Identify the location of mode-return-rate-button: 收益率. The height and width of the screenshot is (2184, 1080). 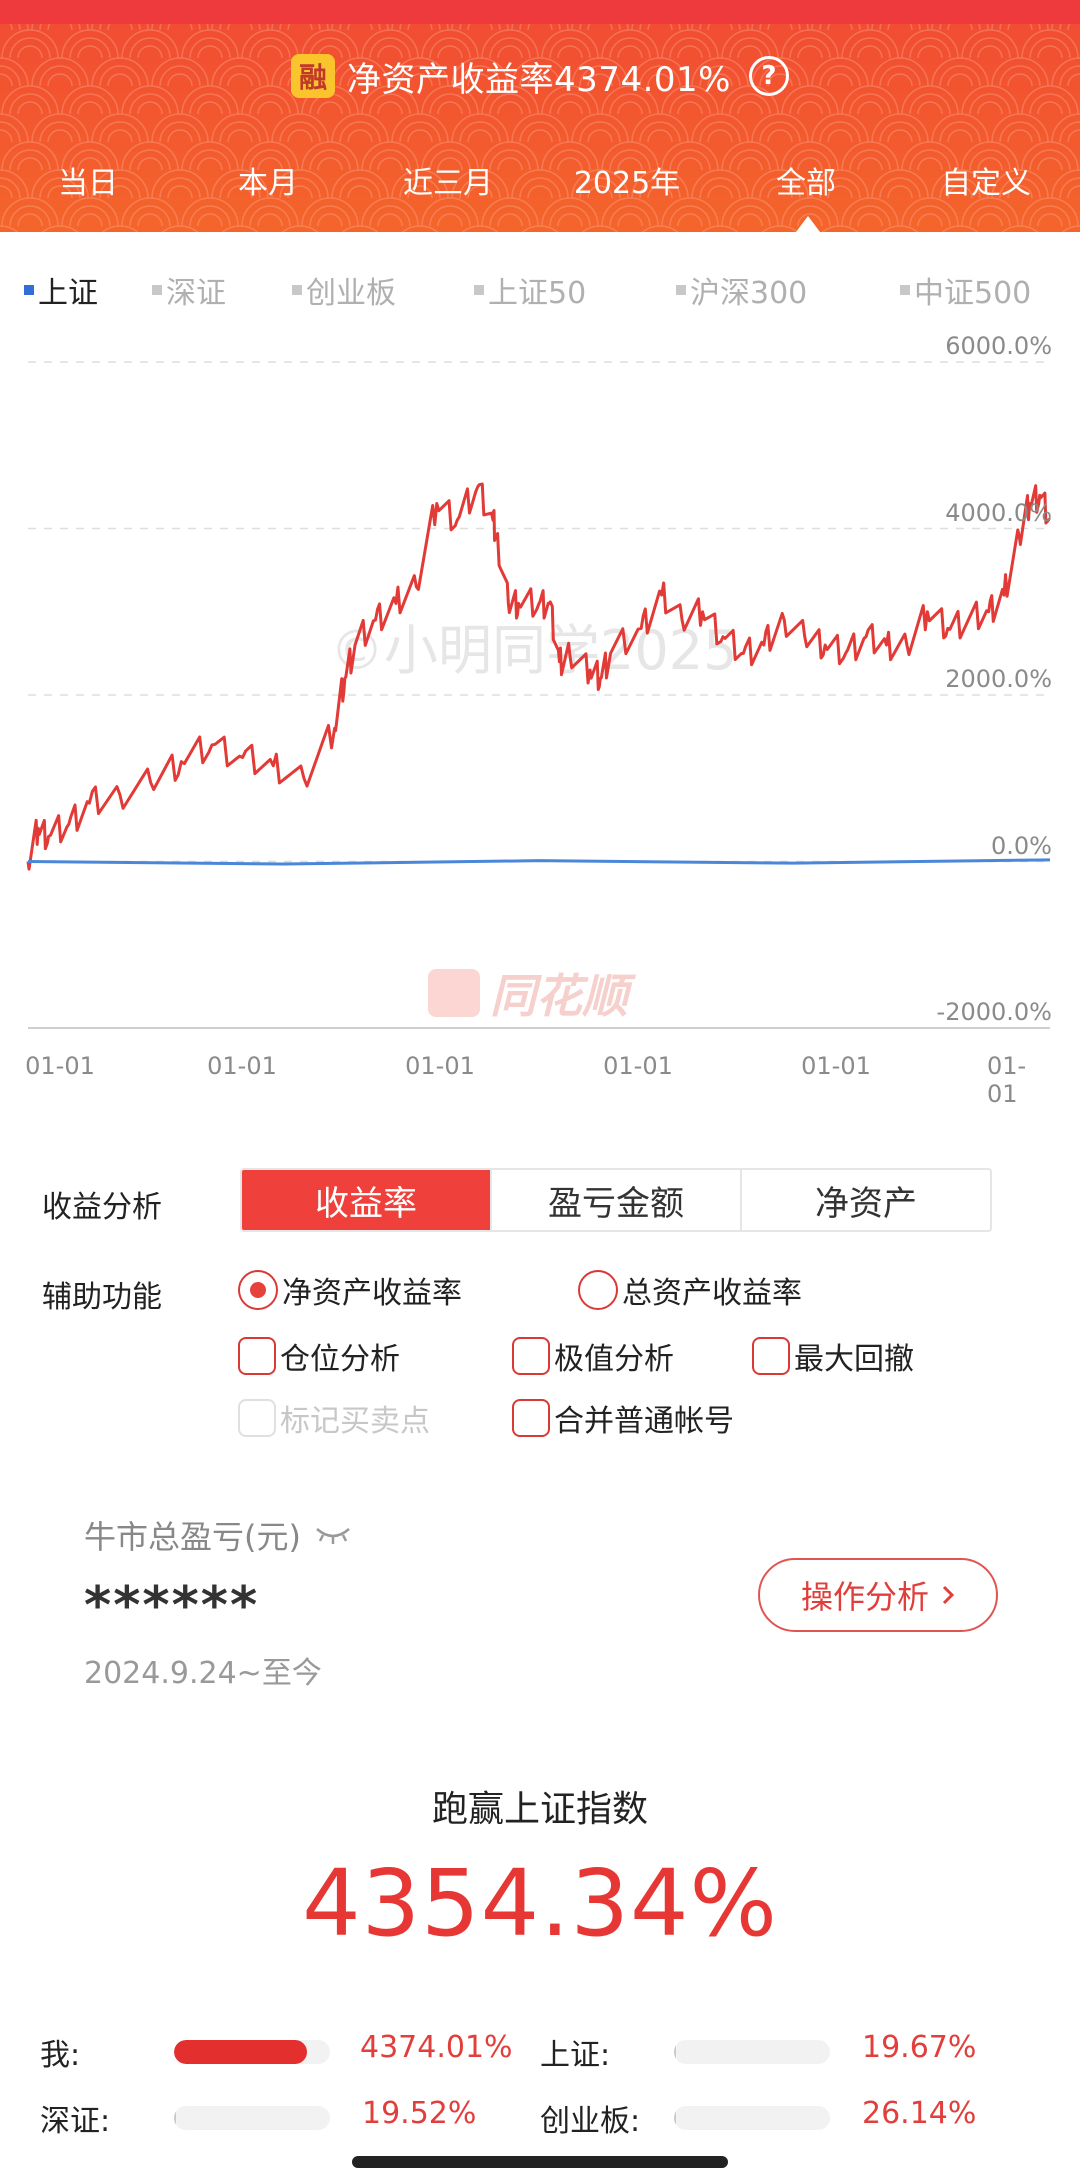
(367, 1200).